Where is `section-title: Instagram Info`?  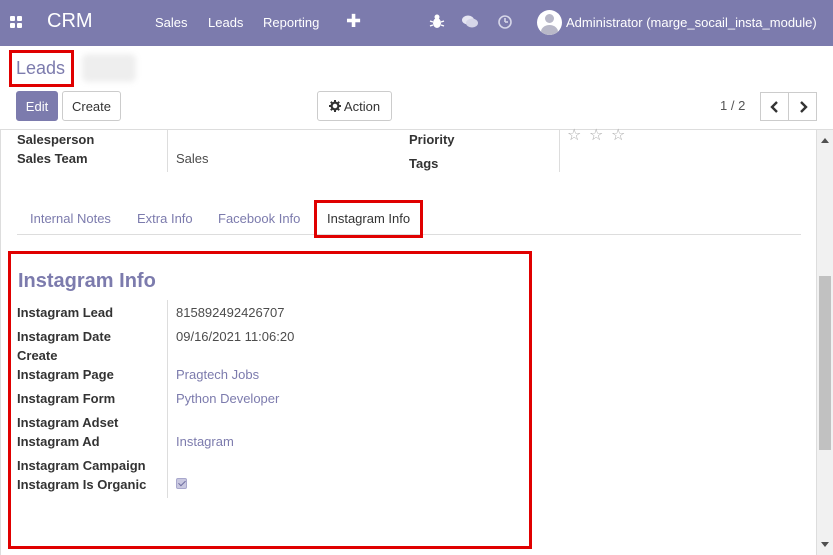
section-title: Instagram Info is located at coordinates (87, 281).